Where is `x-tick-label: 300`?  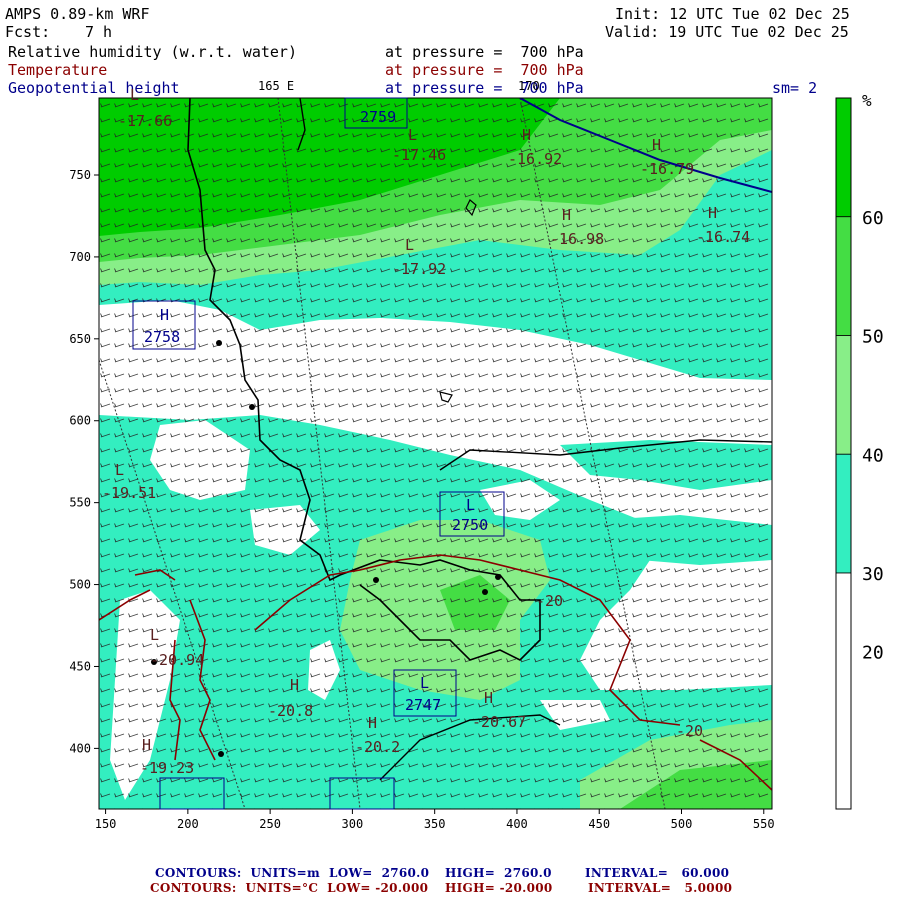 x-tick-label: 300 is located at coordinates (353, 824).